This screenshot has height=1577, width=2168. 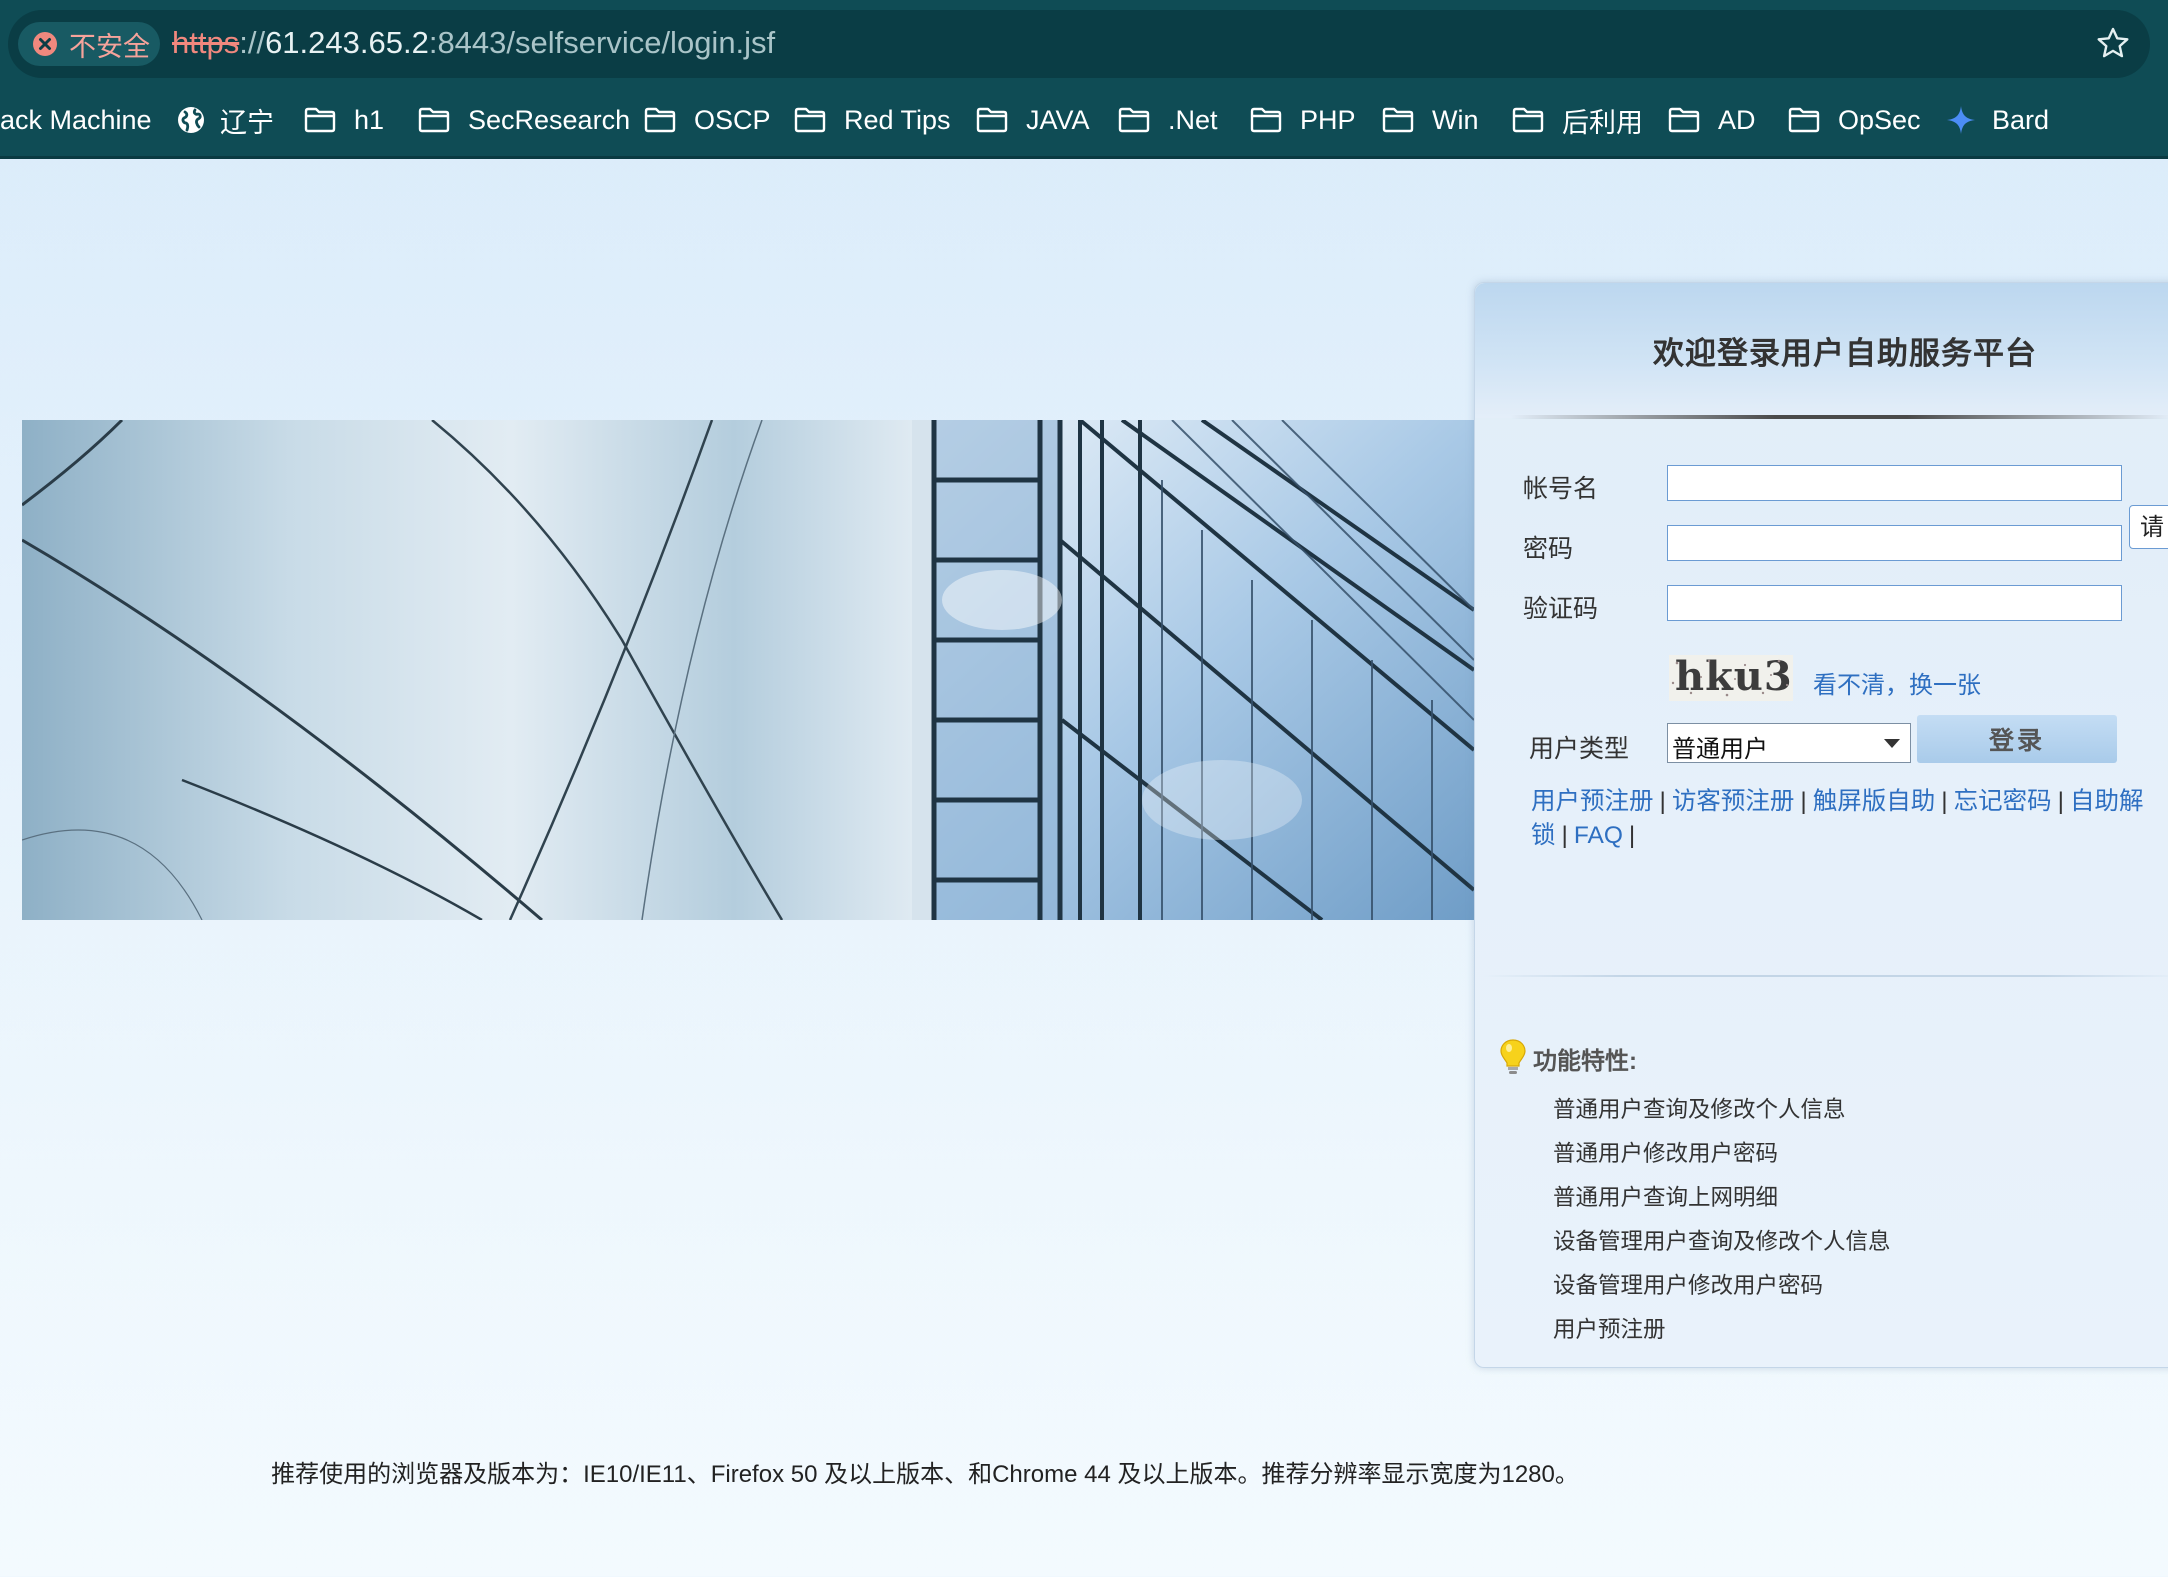 I want to click on bookmark-label: PHP, so click(x=1328, y=119).